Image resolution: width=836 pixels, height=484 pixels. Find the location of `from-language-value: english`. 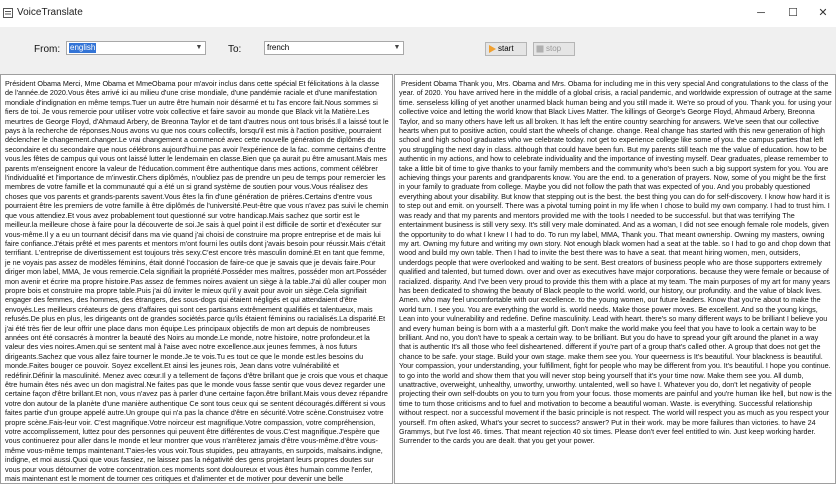

from-language-value: english is located at coordinates (83, 48).